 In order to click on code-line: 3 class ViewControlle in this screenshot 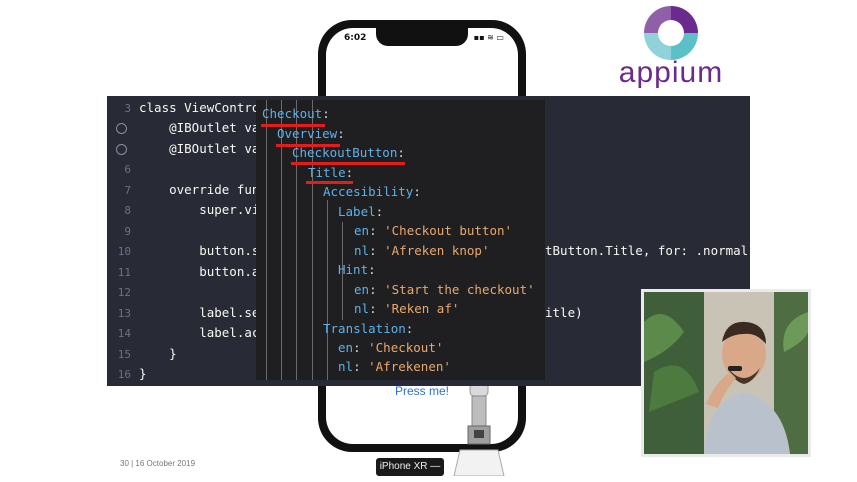, I will do `click(203, 107)`.